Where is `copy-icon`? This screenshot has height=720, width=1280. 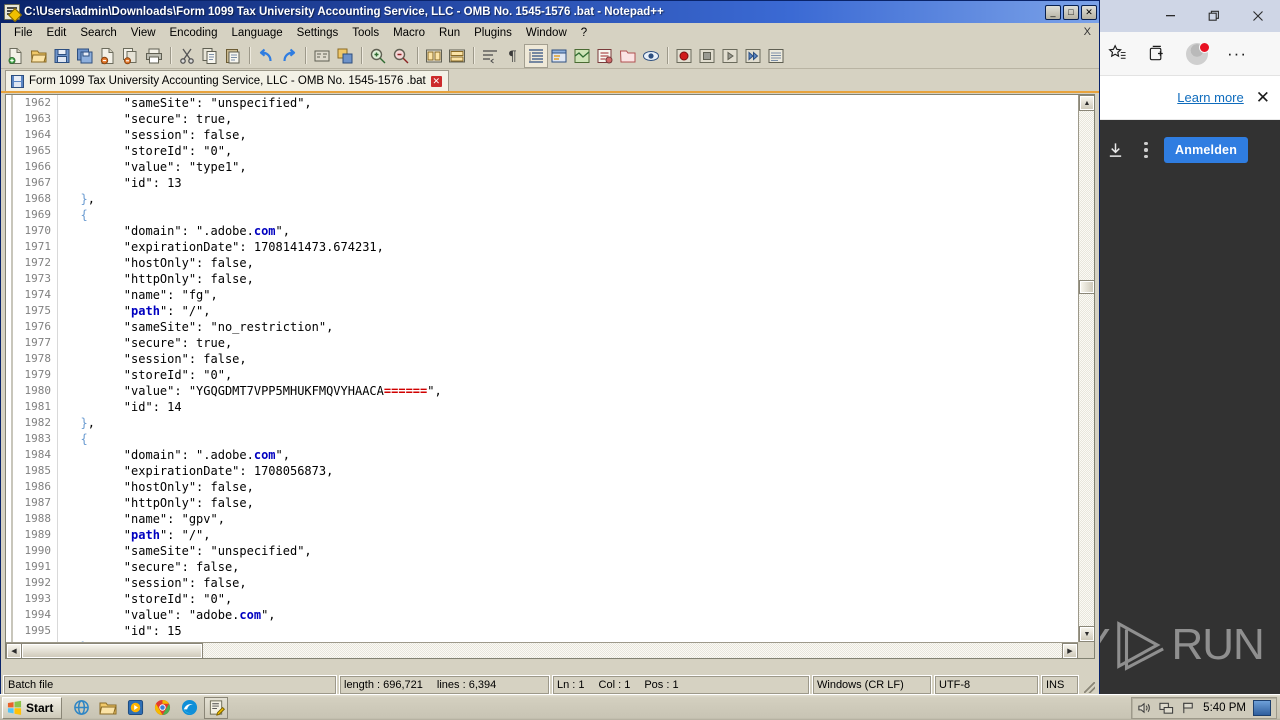
copy-icon is located at coordinates (210, 56).